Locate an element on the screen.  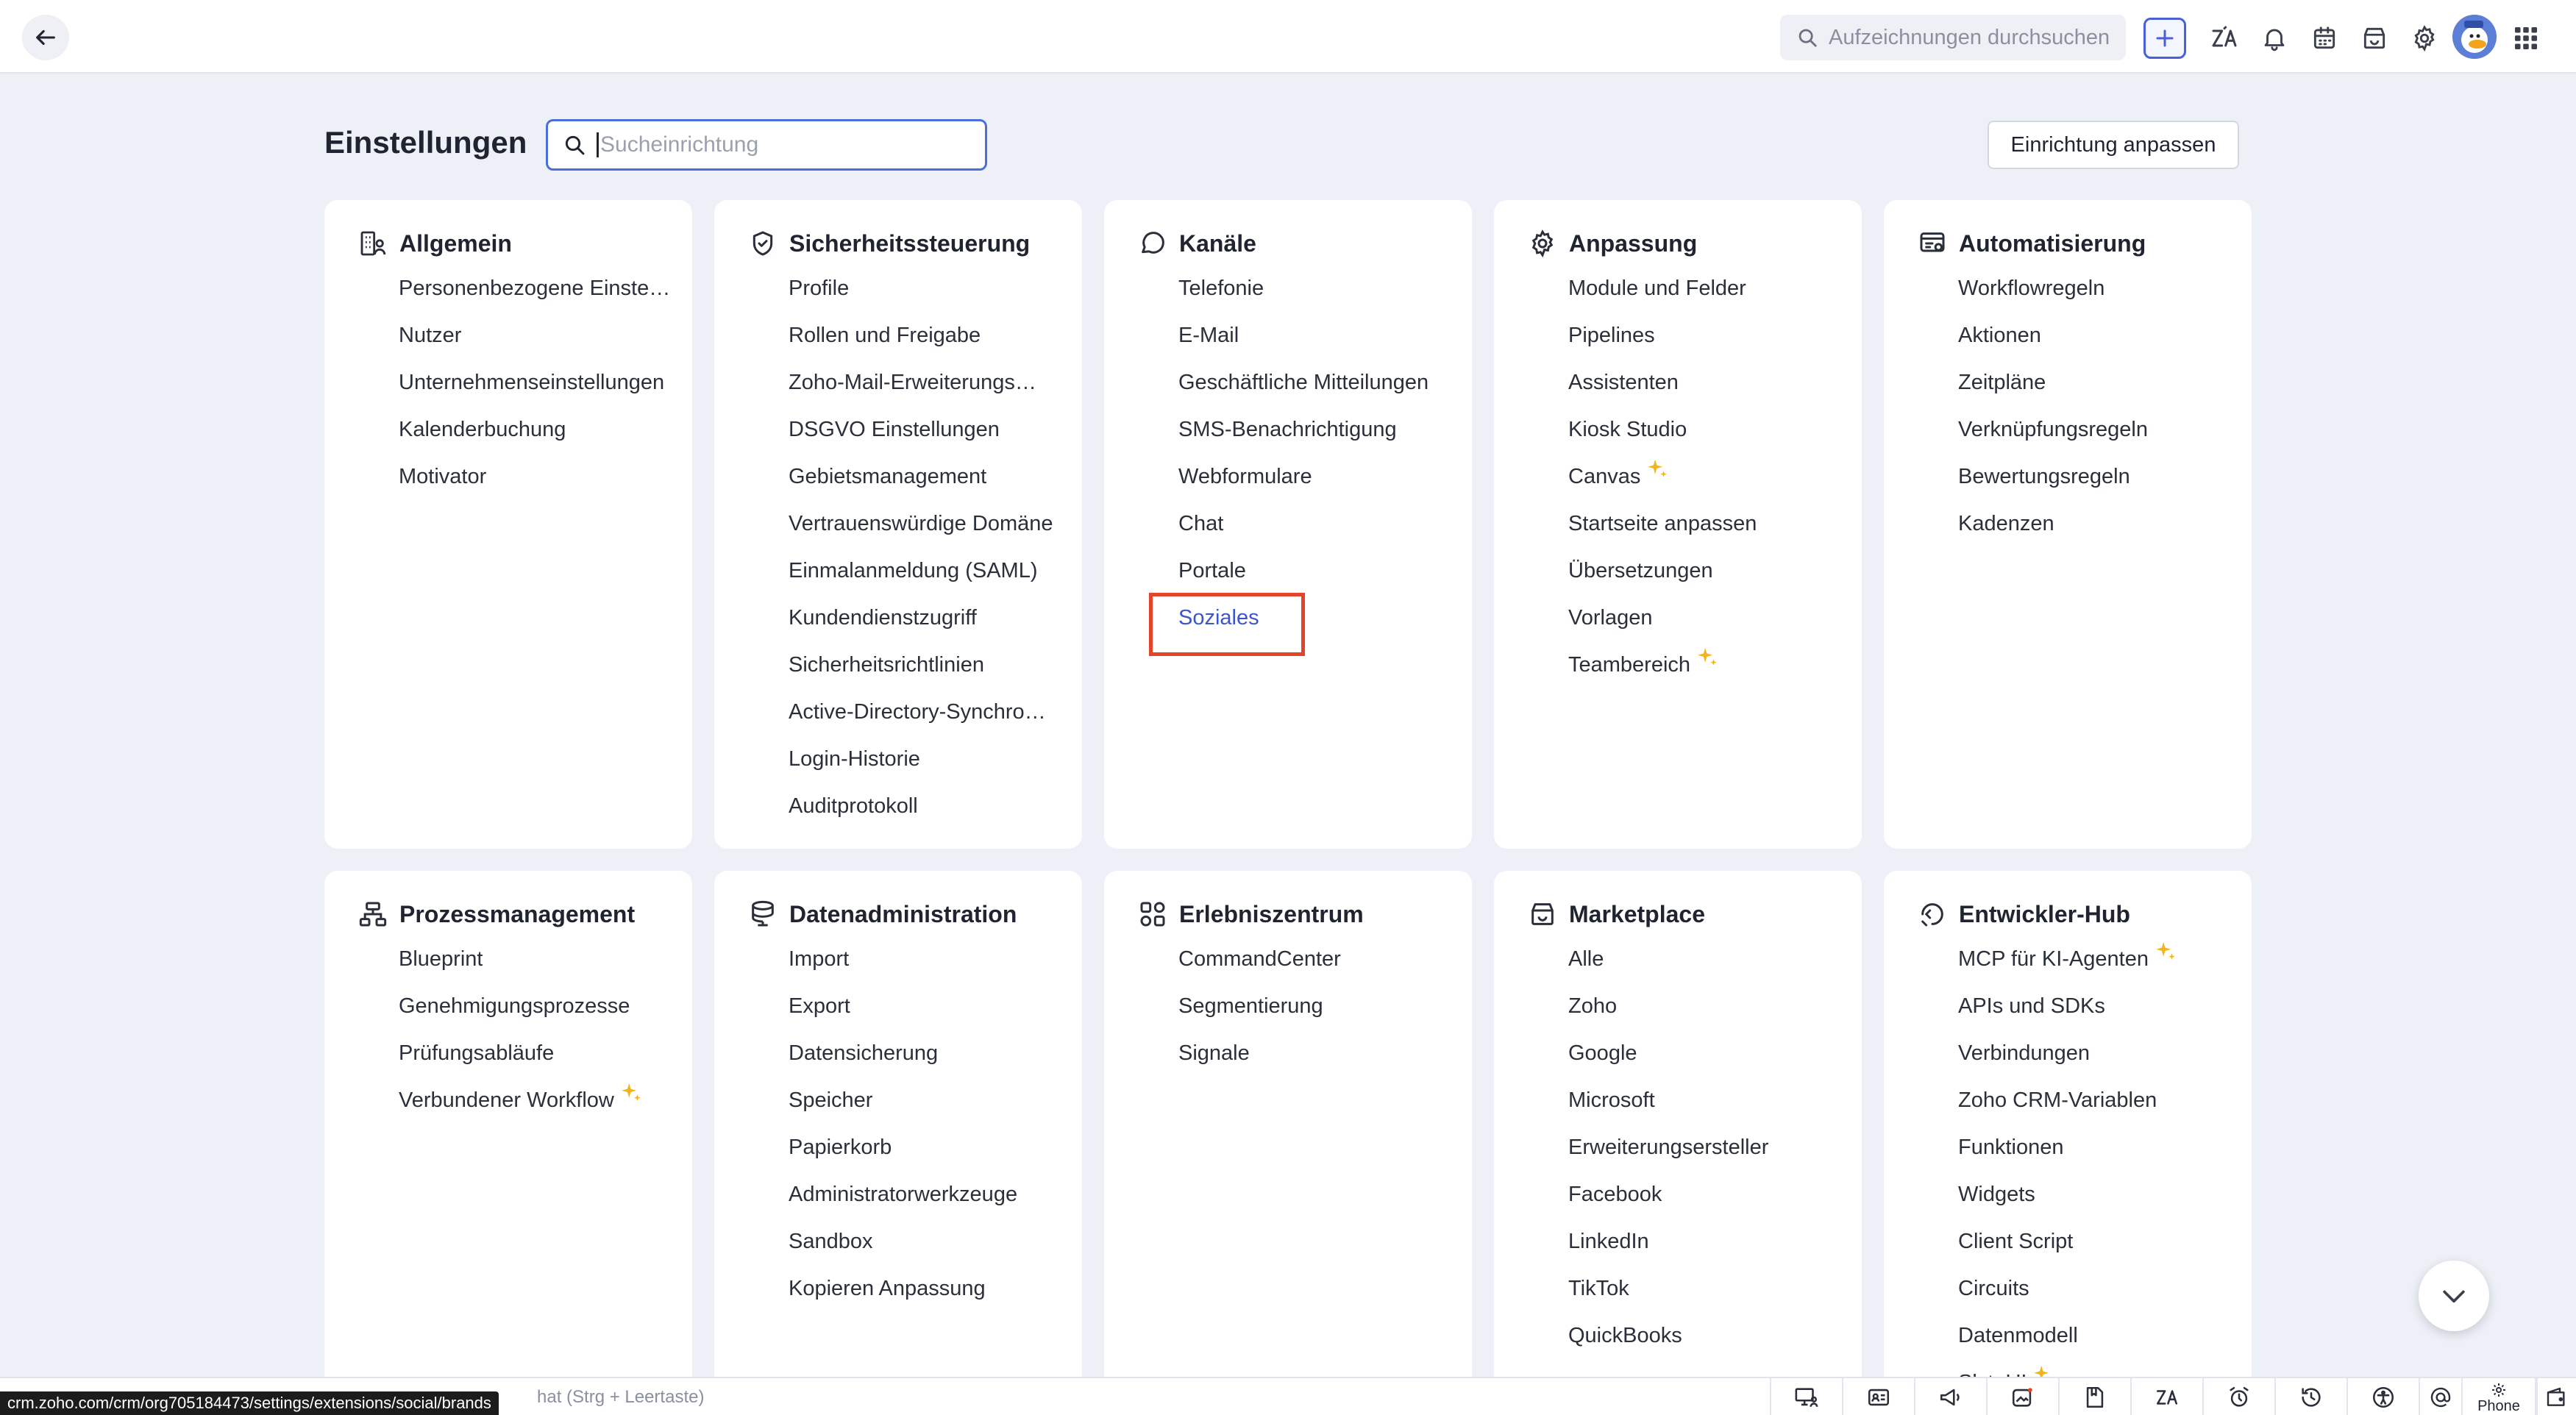
setting-link: Einmalanmeldung (SAML) is located at coordinates (932, 570).